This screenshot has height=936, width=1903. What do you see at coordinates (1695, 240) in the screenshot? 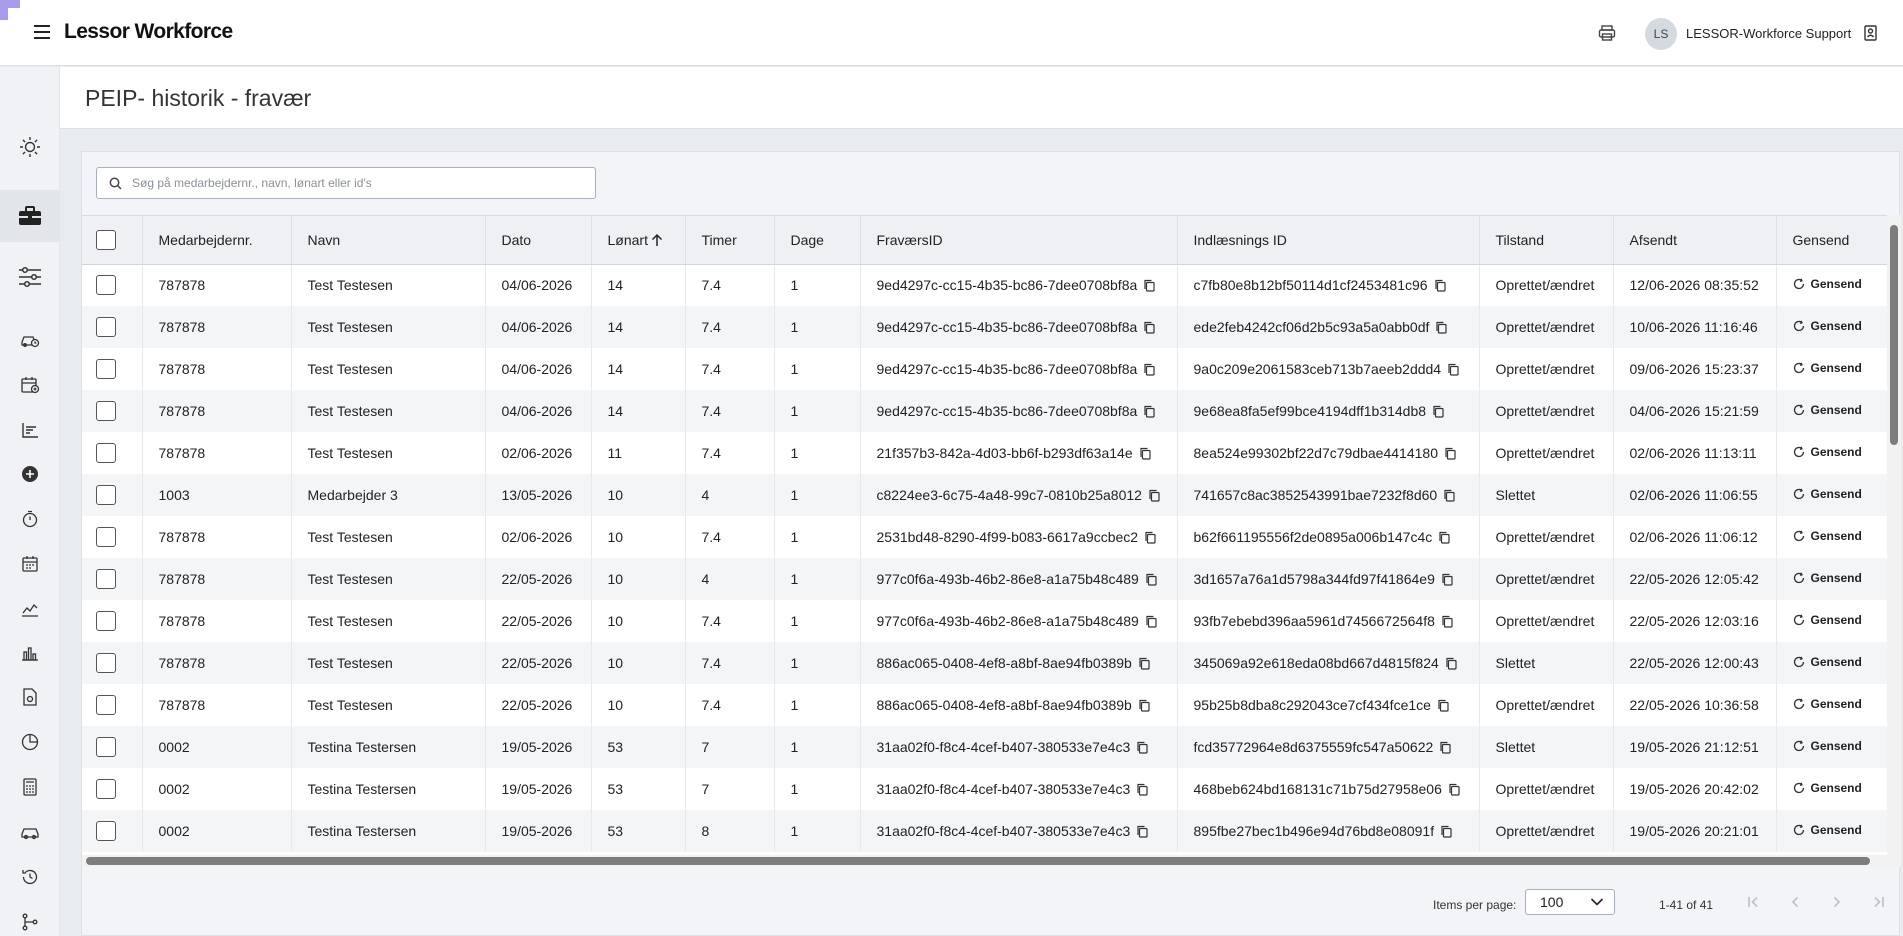
I see `column-header-sent: Afsendt` at bounding box center [1695, 240].